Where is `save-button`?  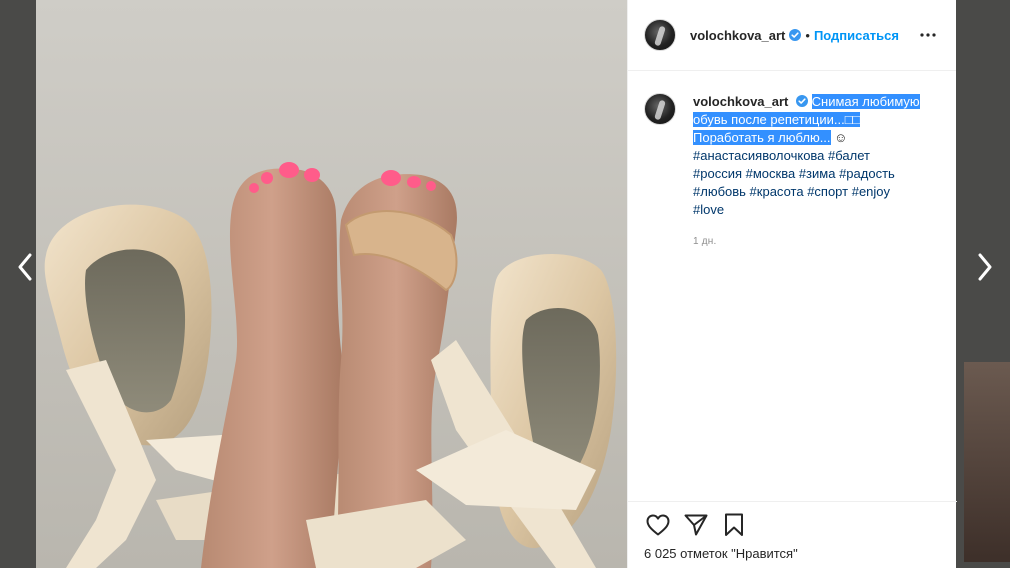 save-button is located at coordinates (734, 525).